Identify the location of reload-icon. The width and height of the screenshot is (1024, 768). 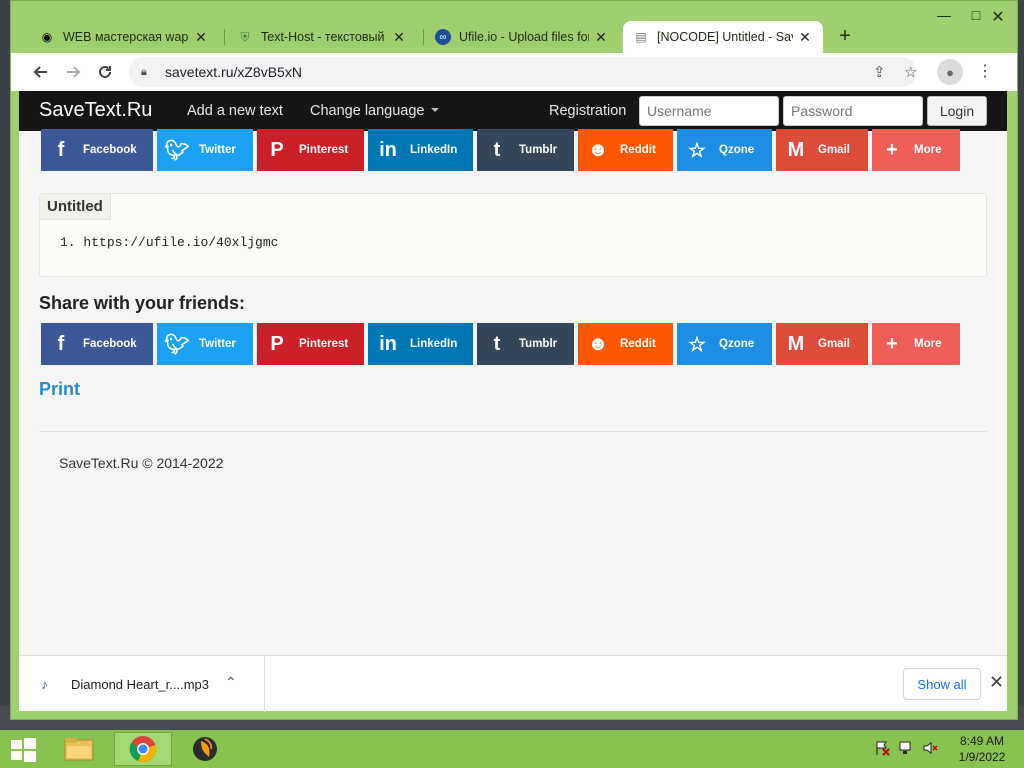
(105, 71).